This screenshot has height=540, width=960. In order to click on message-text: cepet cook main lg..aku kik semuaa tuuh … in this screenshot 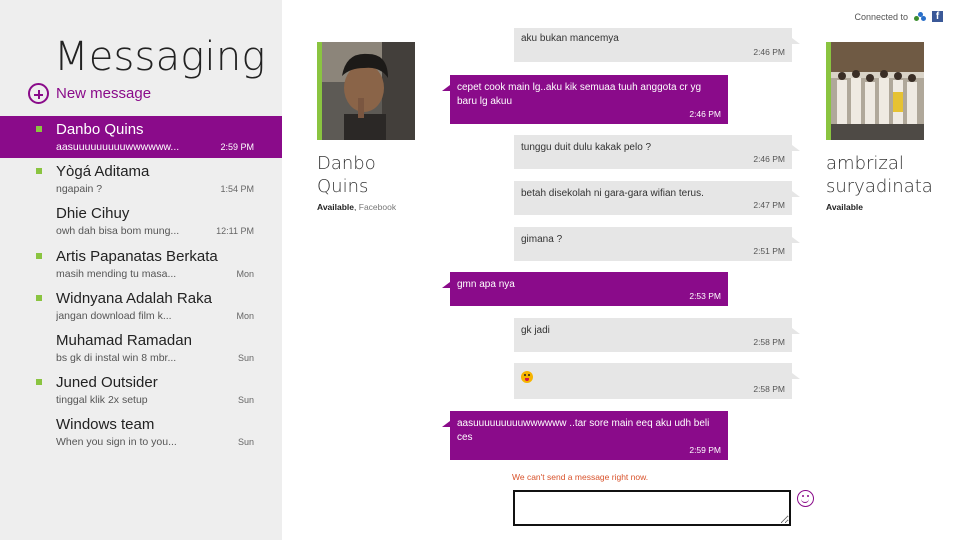, I will do `click(579, 94)`.